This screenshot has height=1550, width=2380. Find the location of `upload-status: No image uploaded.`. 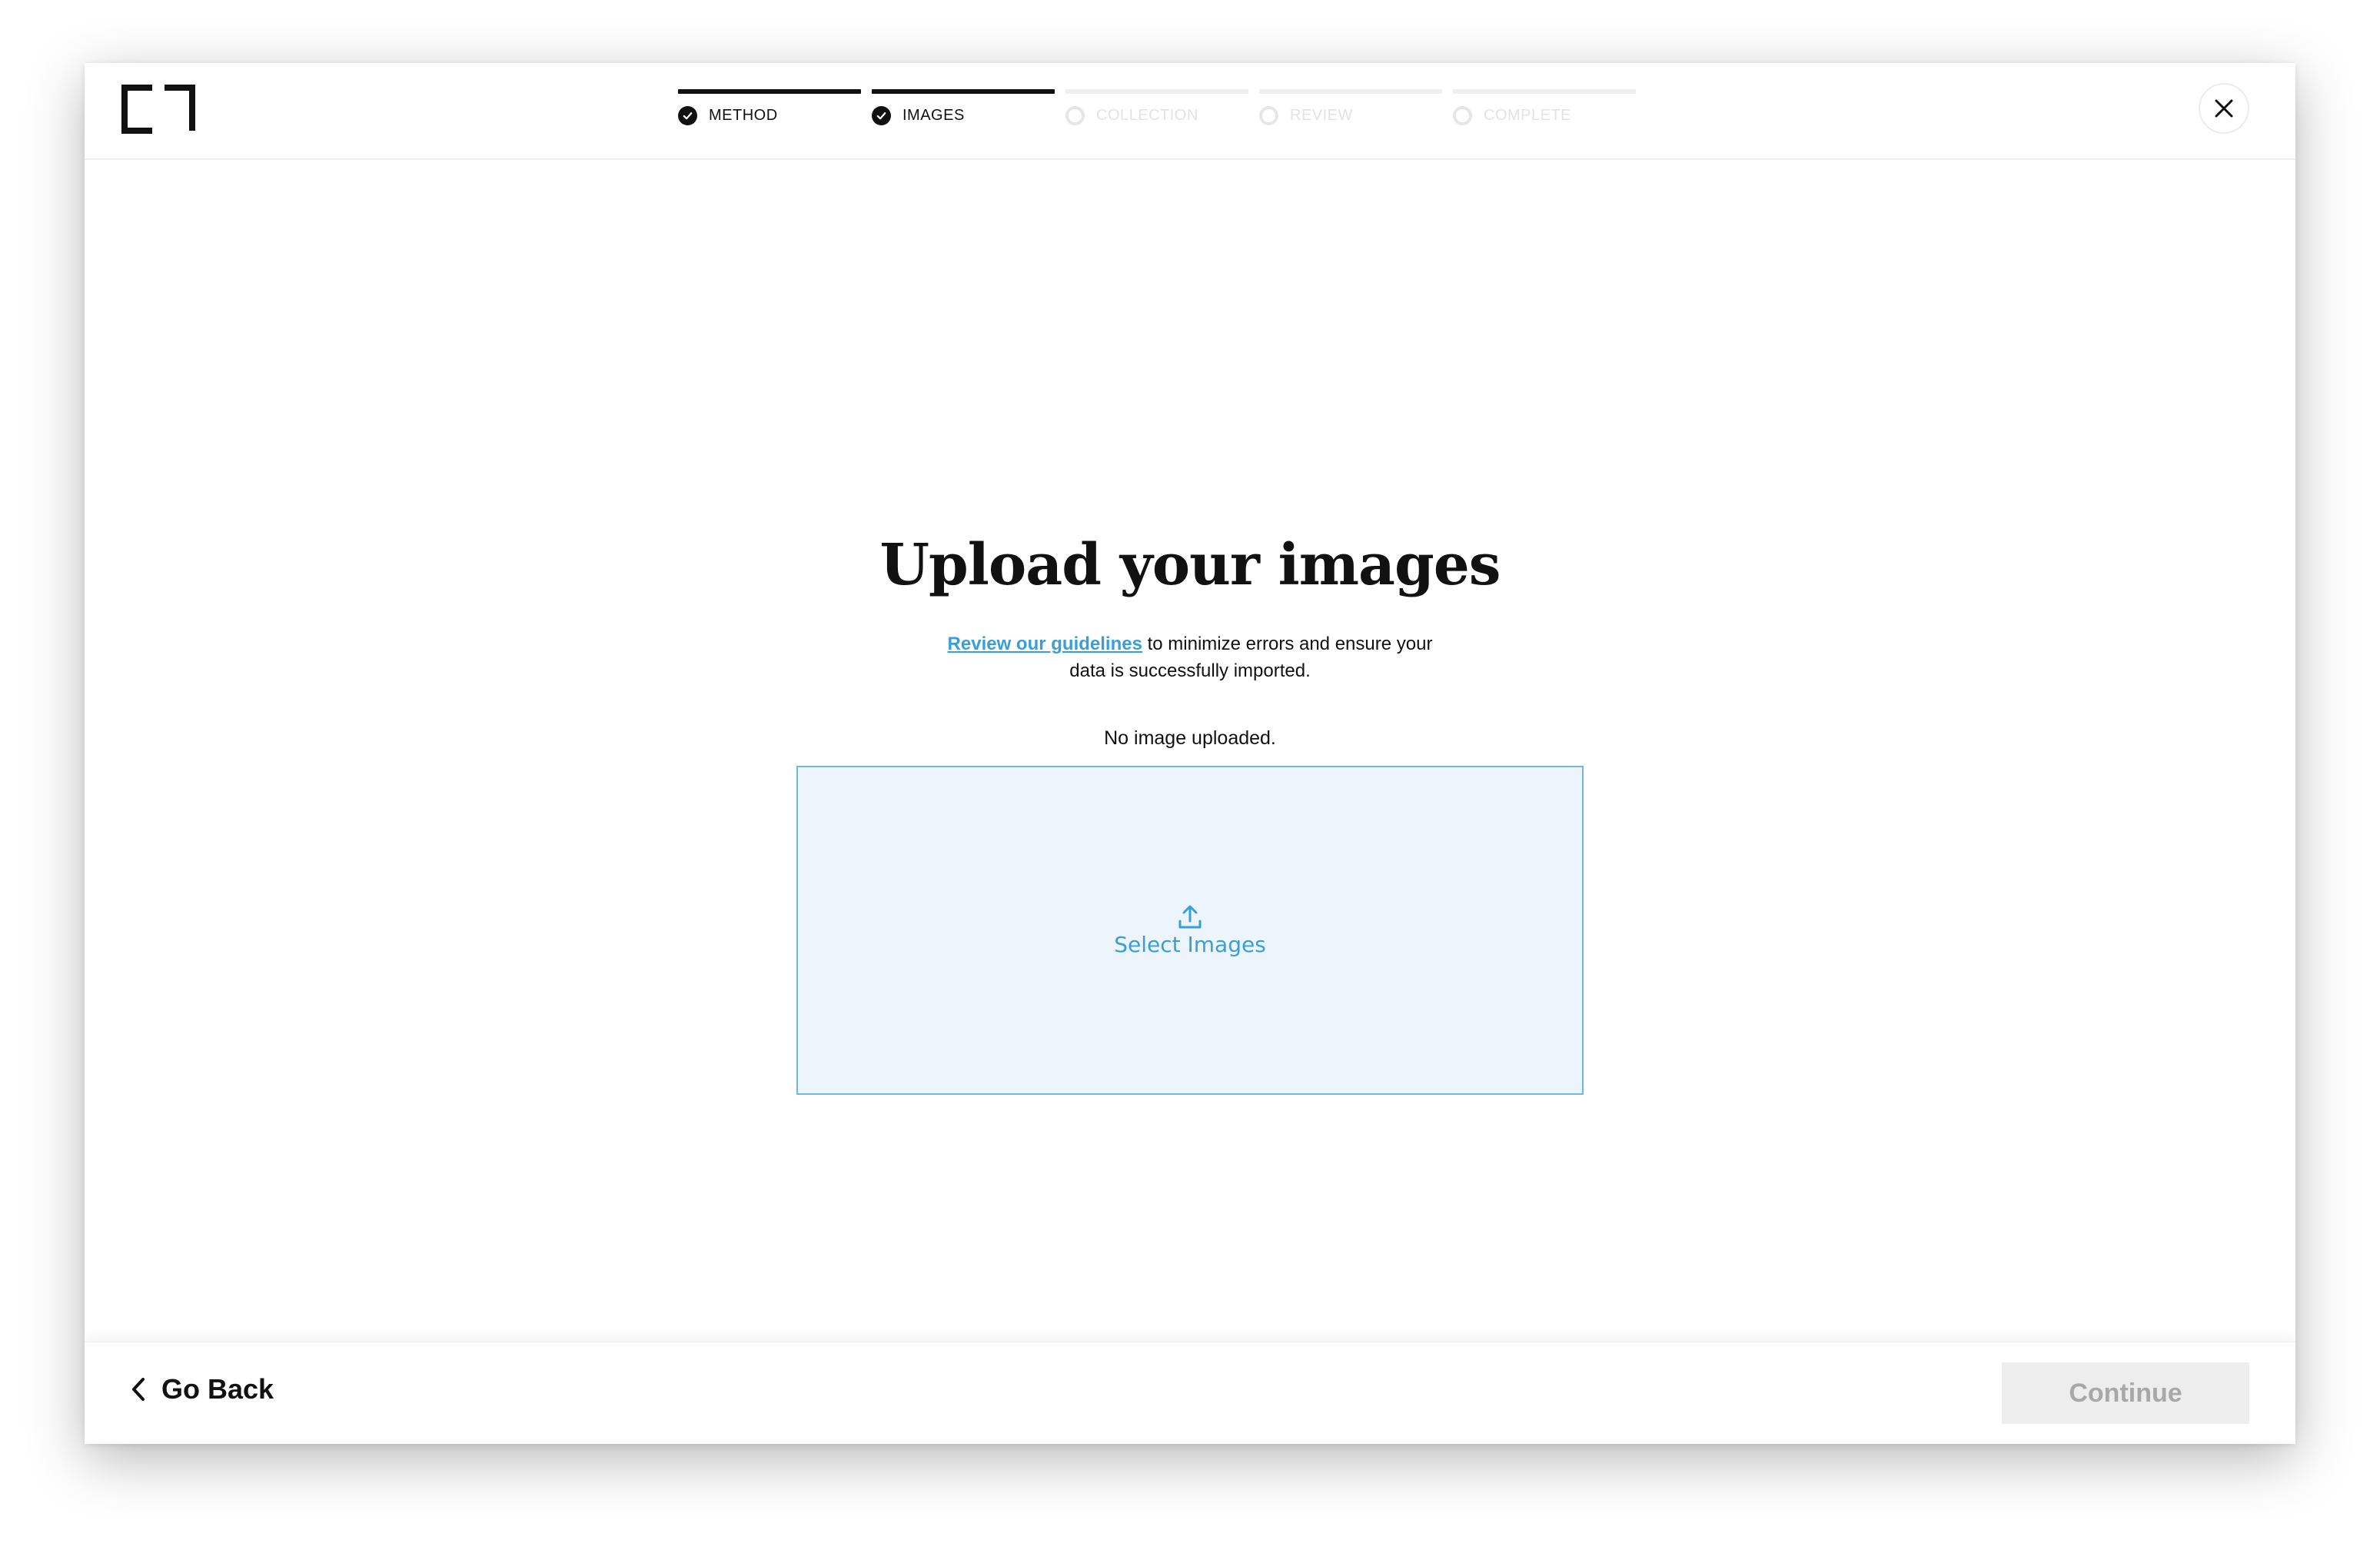

upload-status: No image uploaded. is located at coordinates (1190, 738).